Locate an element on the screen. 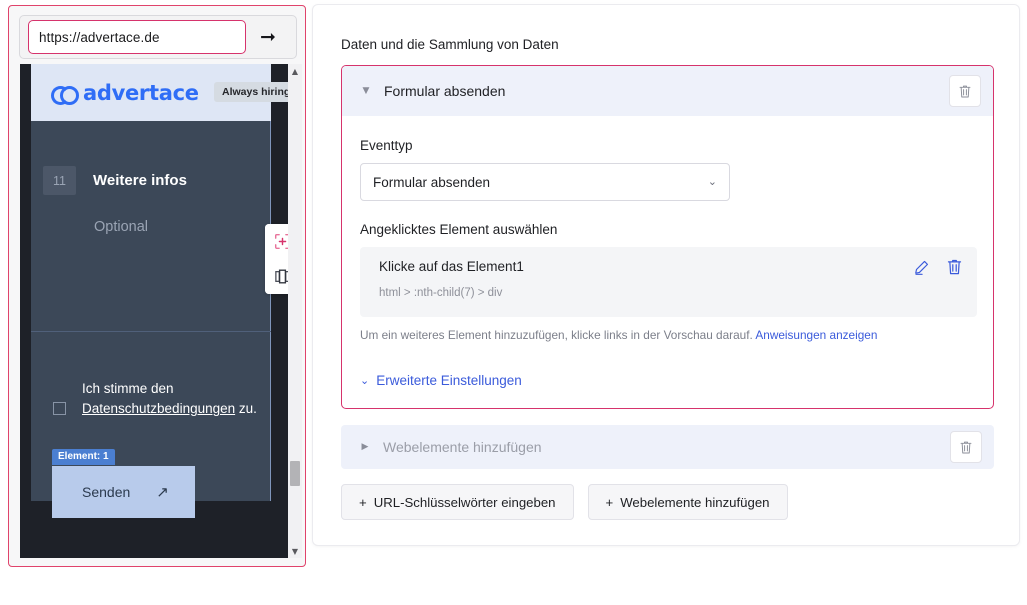  delete-collapsed-card-button is located at coordinates (966, 447).